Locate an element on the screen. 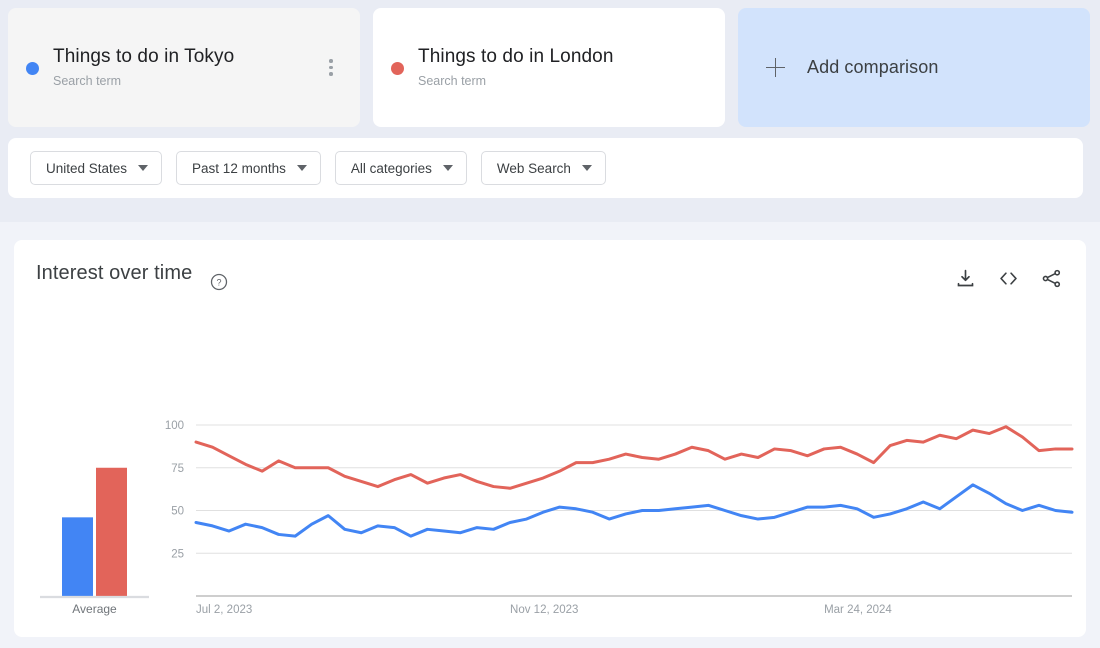 The image size is (1100, 648). chart-series-lines is located at coordinates (634, 481).